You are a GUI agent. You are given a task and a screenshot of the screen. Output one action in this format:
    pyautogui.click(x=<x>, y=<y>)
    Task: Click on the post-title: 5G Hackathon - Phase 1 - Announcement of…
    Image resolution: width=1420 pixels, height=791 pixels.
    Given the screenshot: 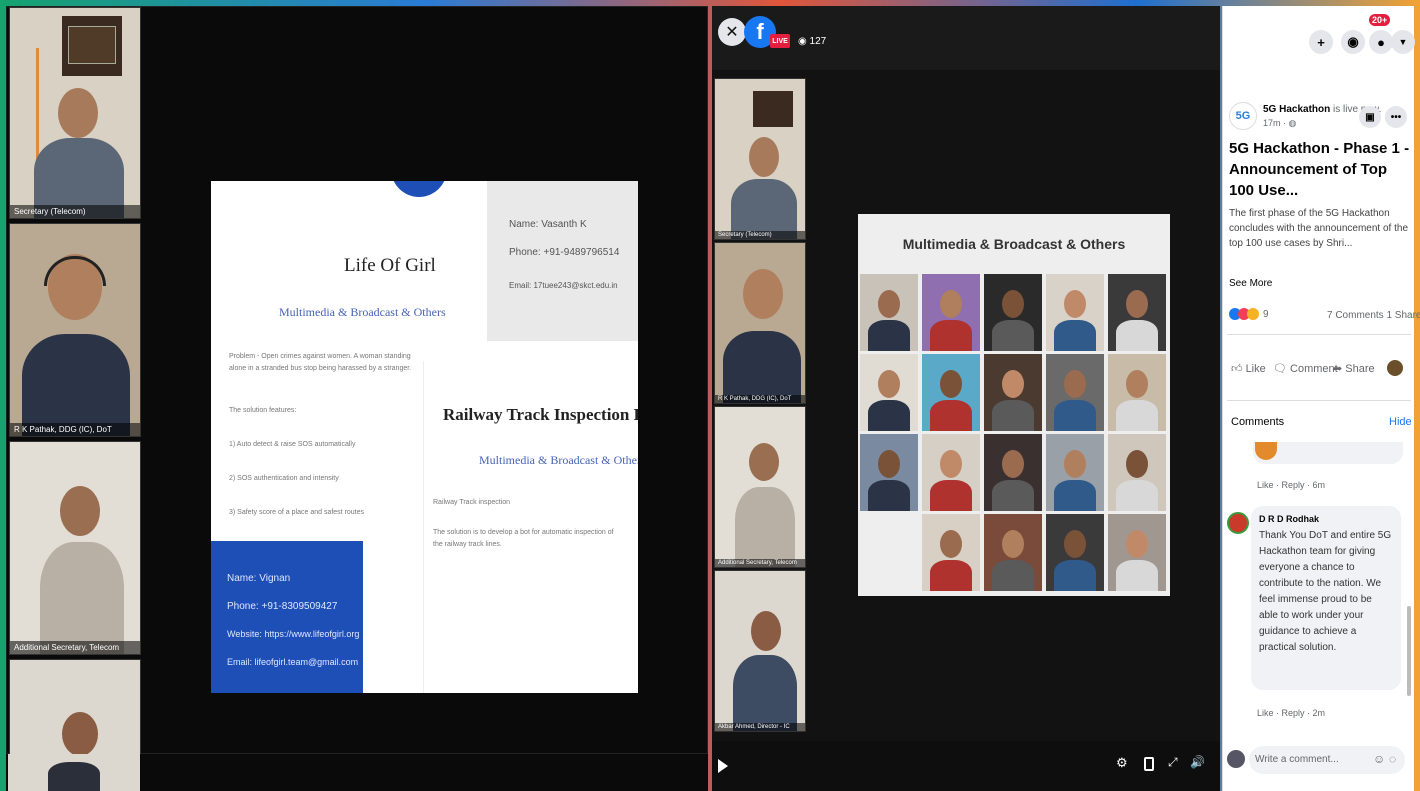 What is the action you would take?
    pyautogui.click(x=1319, y=169)
    